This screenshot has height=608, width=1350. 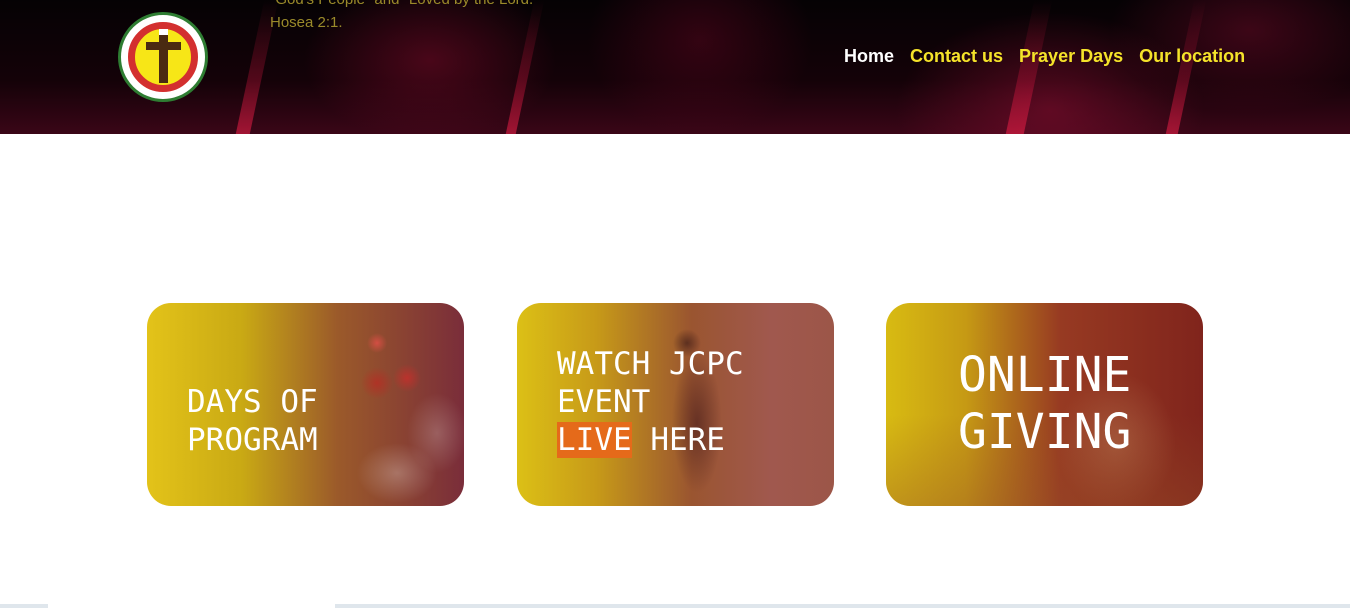 I want to click on card-title-line: LIVE HERE, so click(x=650, y=440).